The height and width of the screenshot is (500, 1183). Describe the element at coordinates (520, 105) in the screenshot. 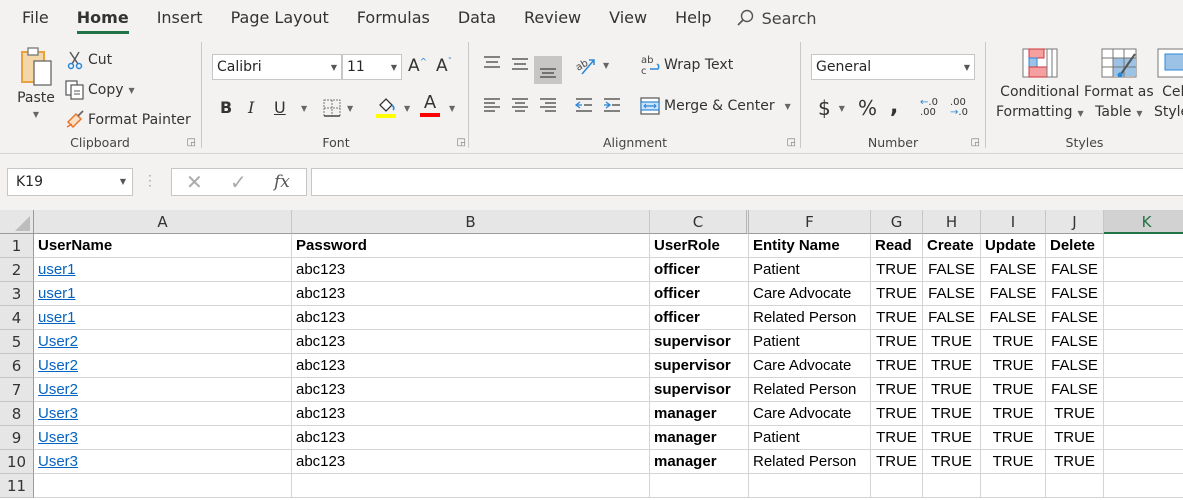

I see `align-center-button` at that location.